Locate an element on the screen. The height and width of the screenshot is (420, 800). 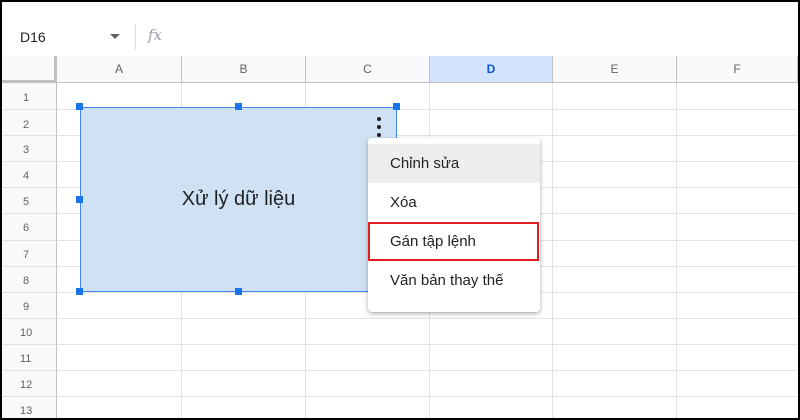
drawing-label: Xử lý dữ liệu is located at coordinates (238, 199).